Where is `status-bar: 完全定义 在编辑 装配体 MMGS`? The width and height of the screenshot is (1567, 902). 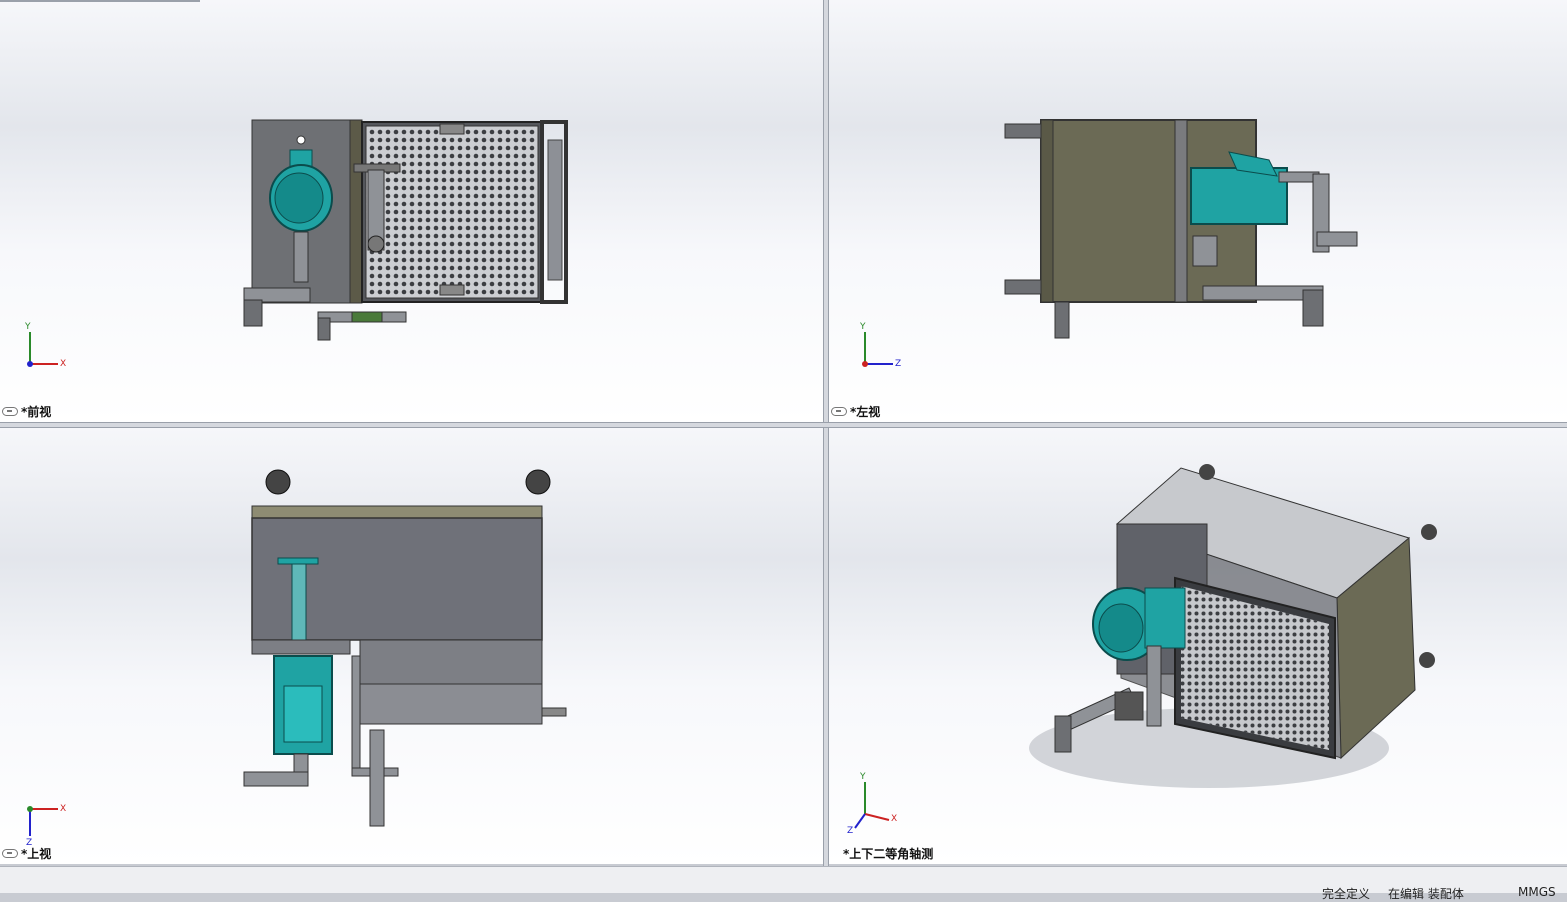 status-bar: 完全定义 在编辑 装配体 MMGS is located at coordinates (783, 883).